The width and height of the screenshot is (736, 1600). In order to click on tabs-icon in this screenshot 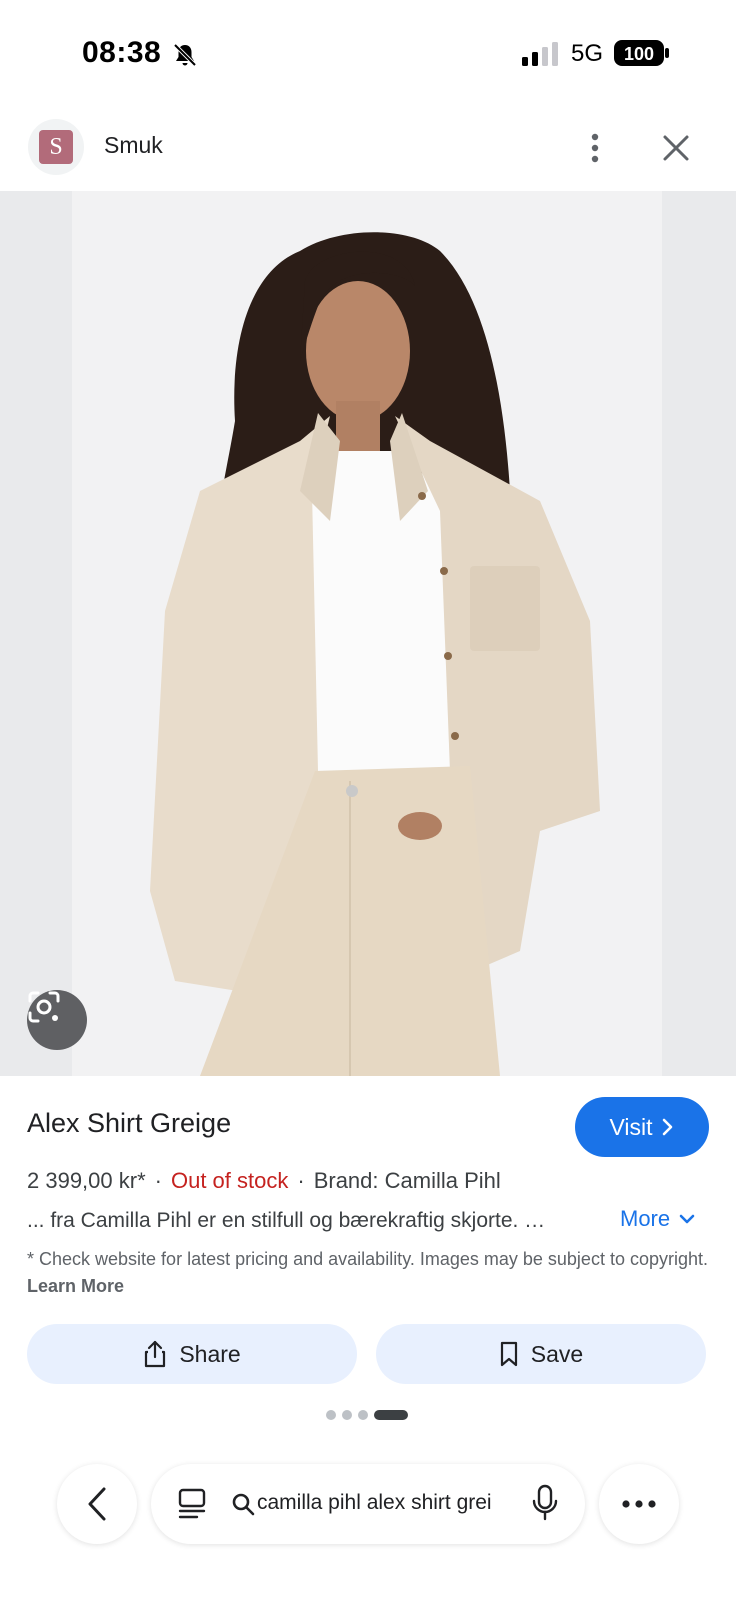, I will do `click(192, 1504)`.